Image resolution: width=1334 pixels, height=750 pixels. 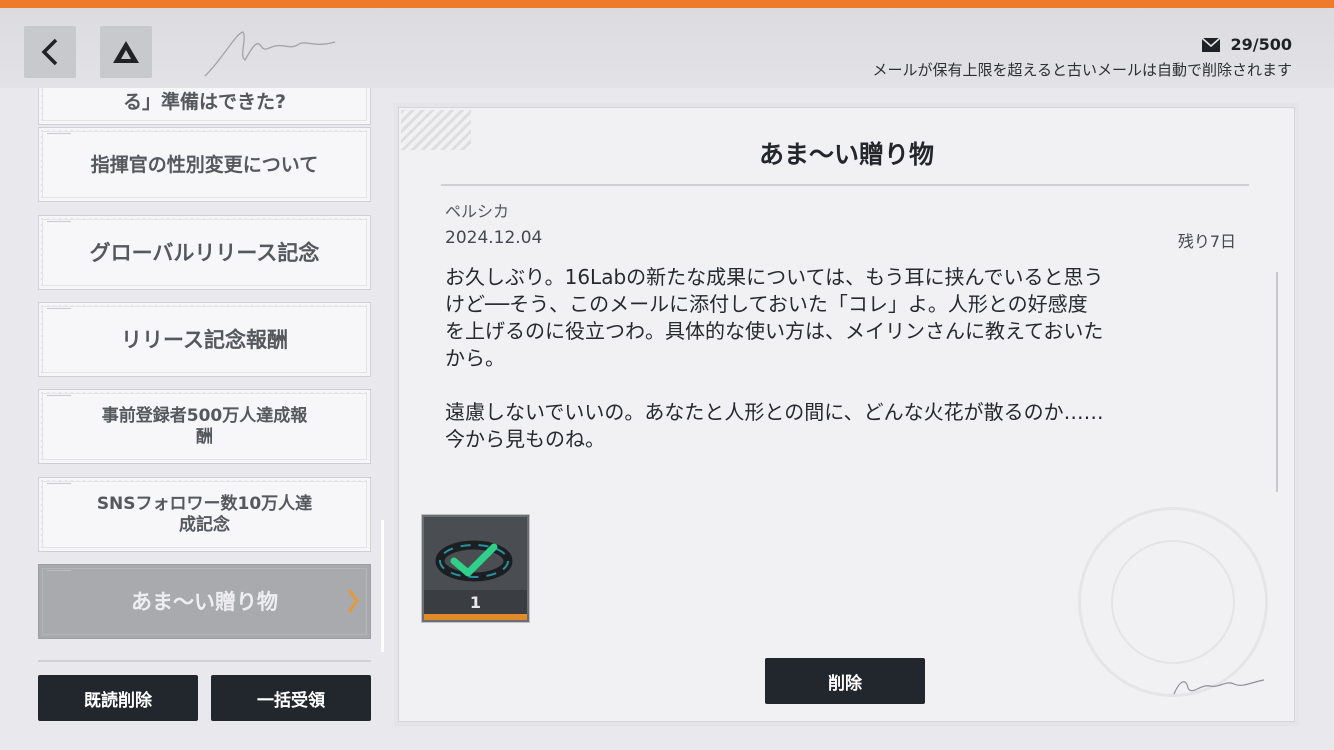 I want to click on delete-read-button: 既読削除, so click(x=118, y=698).